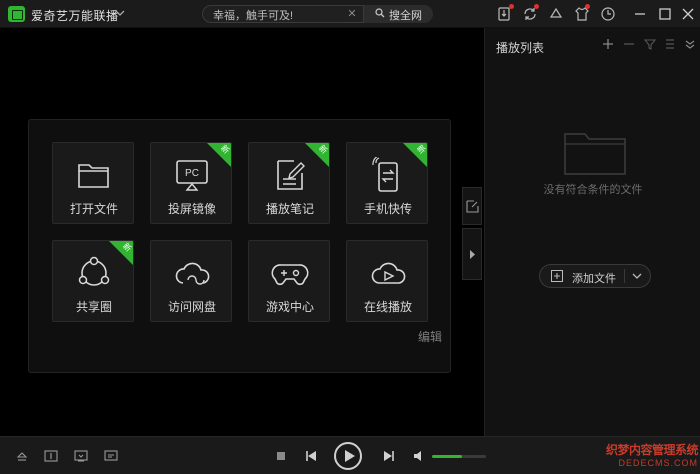  Describe the element at coordinates (93, 307) in the screenshot. I see `tile-label: 共享圈` at that location.